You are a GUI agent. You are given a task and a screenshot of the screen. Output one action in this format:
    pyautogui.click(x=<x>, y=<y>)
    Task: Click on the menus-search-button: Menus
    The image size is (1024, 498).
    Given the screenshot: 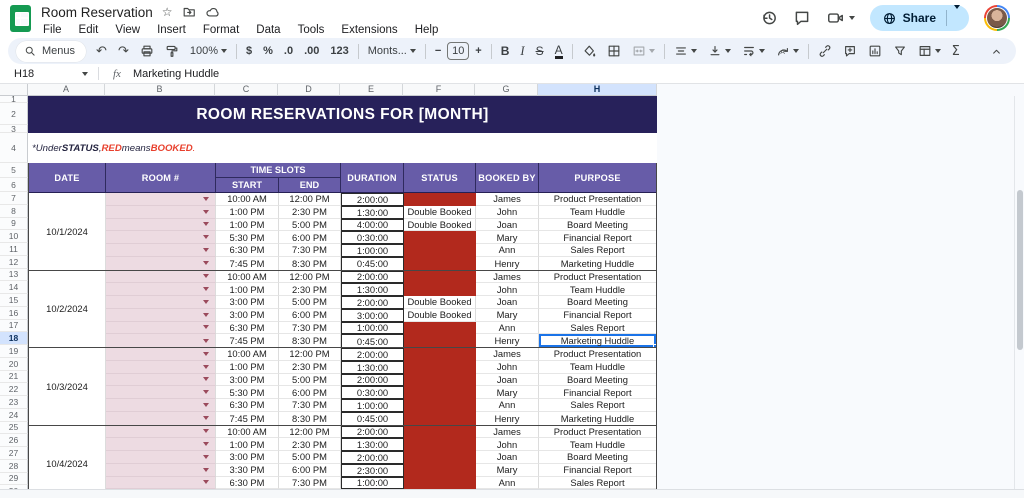 What is the action you would take?
    pyautogui.click(x=51, y=51)
    